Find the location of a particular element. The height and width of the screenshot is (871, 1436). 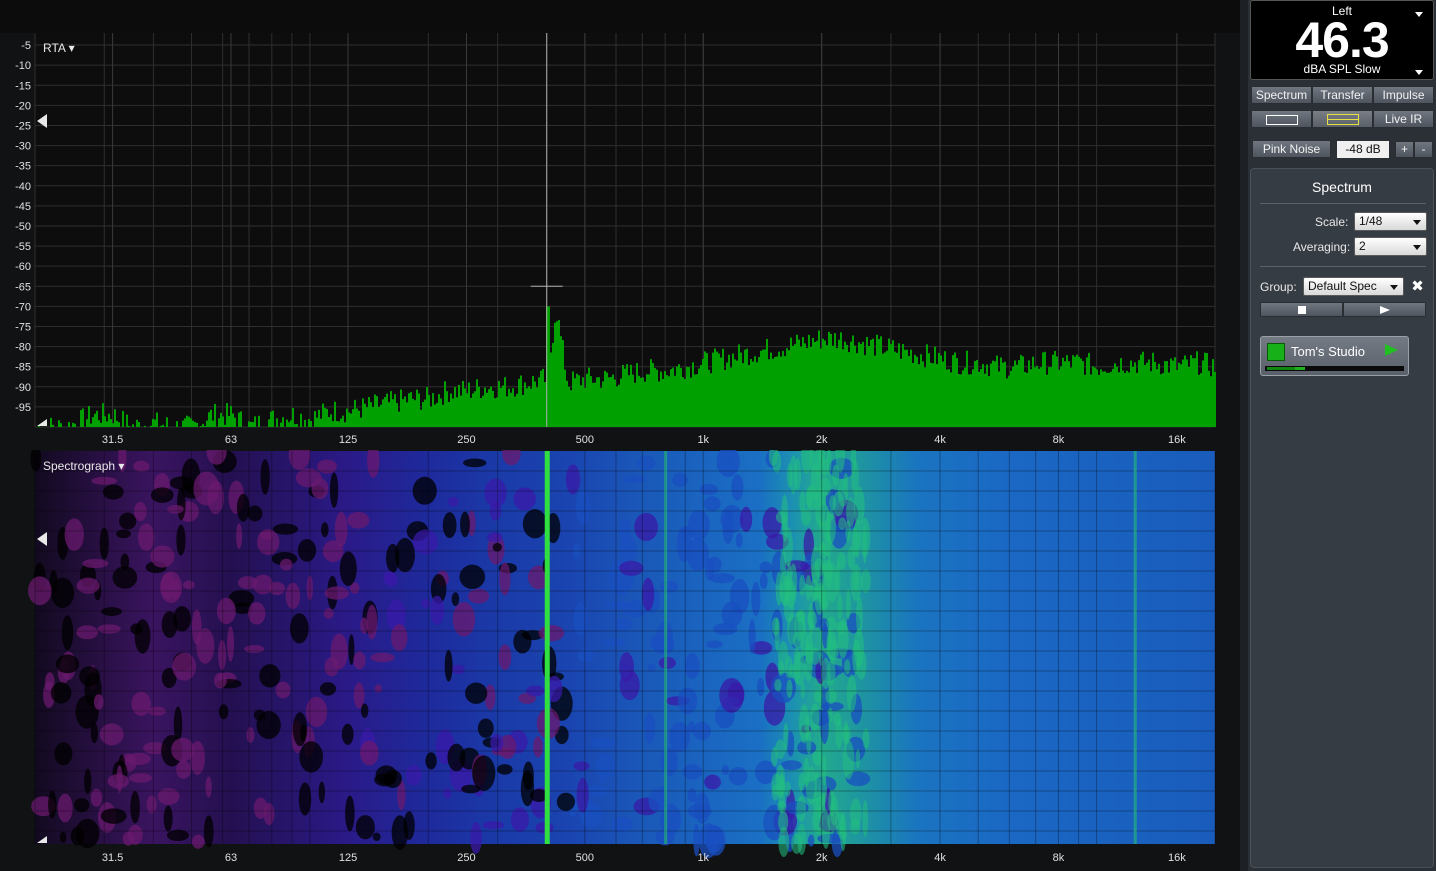

level-minus-button: - is located at coordinates (1423, 149).